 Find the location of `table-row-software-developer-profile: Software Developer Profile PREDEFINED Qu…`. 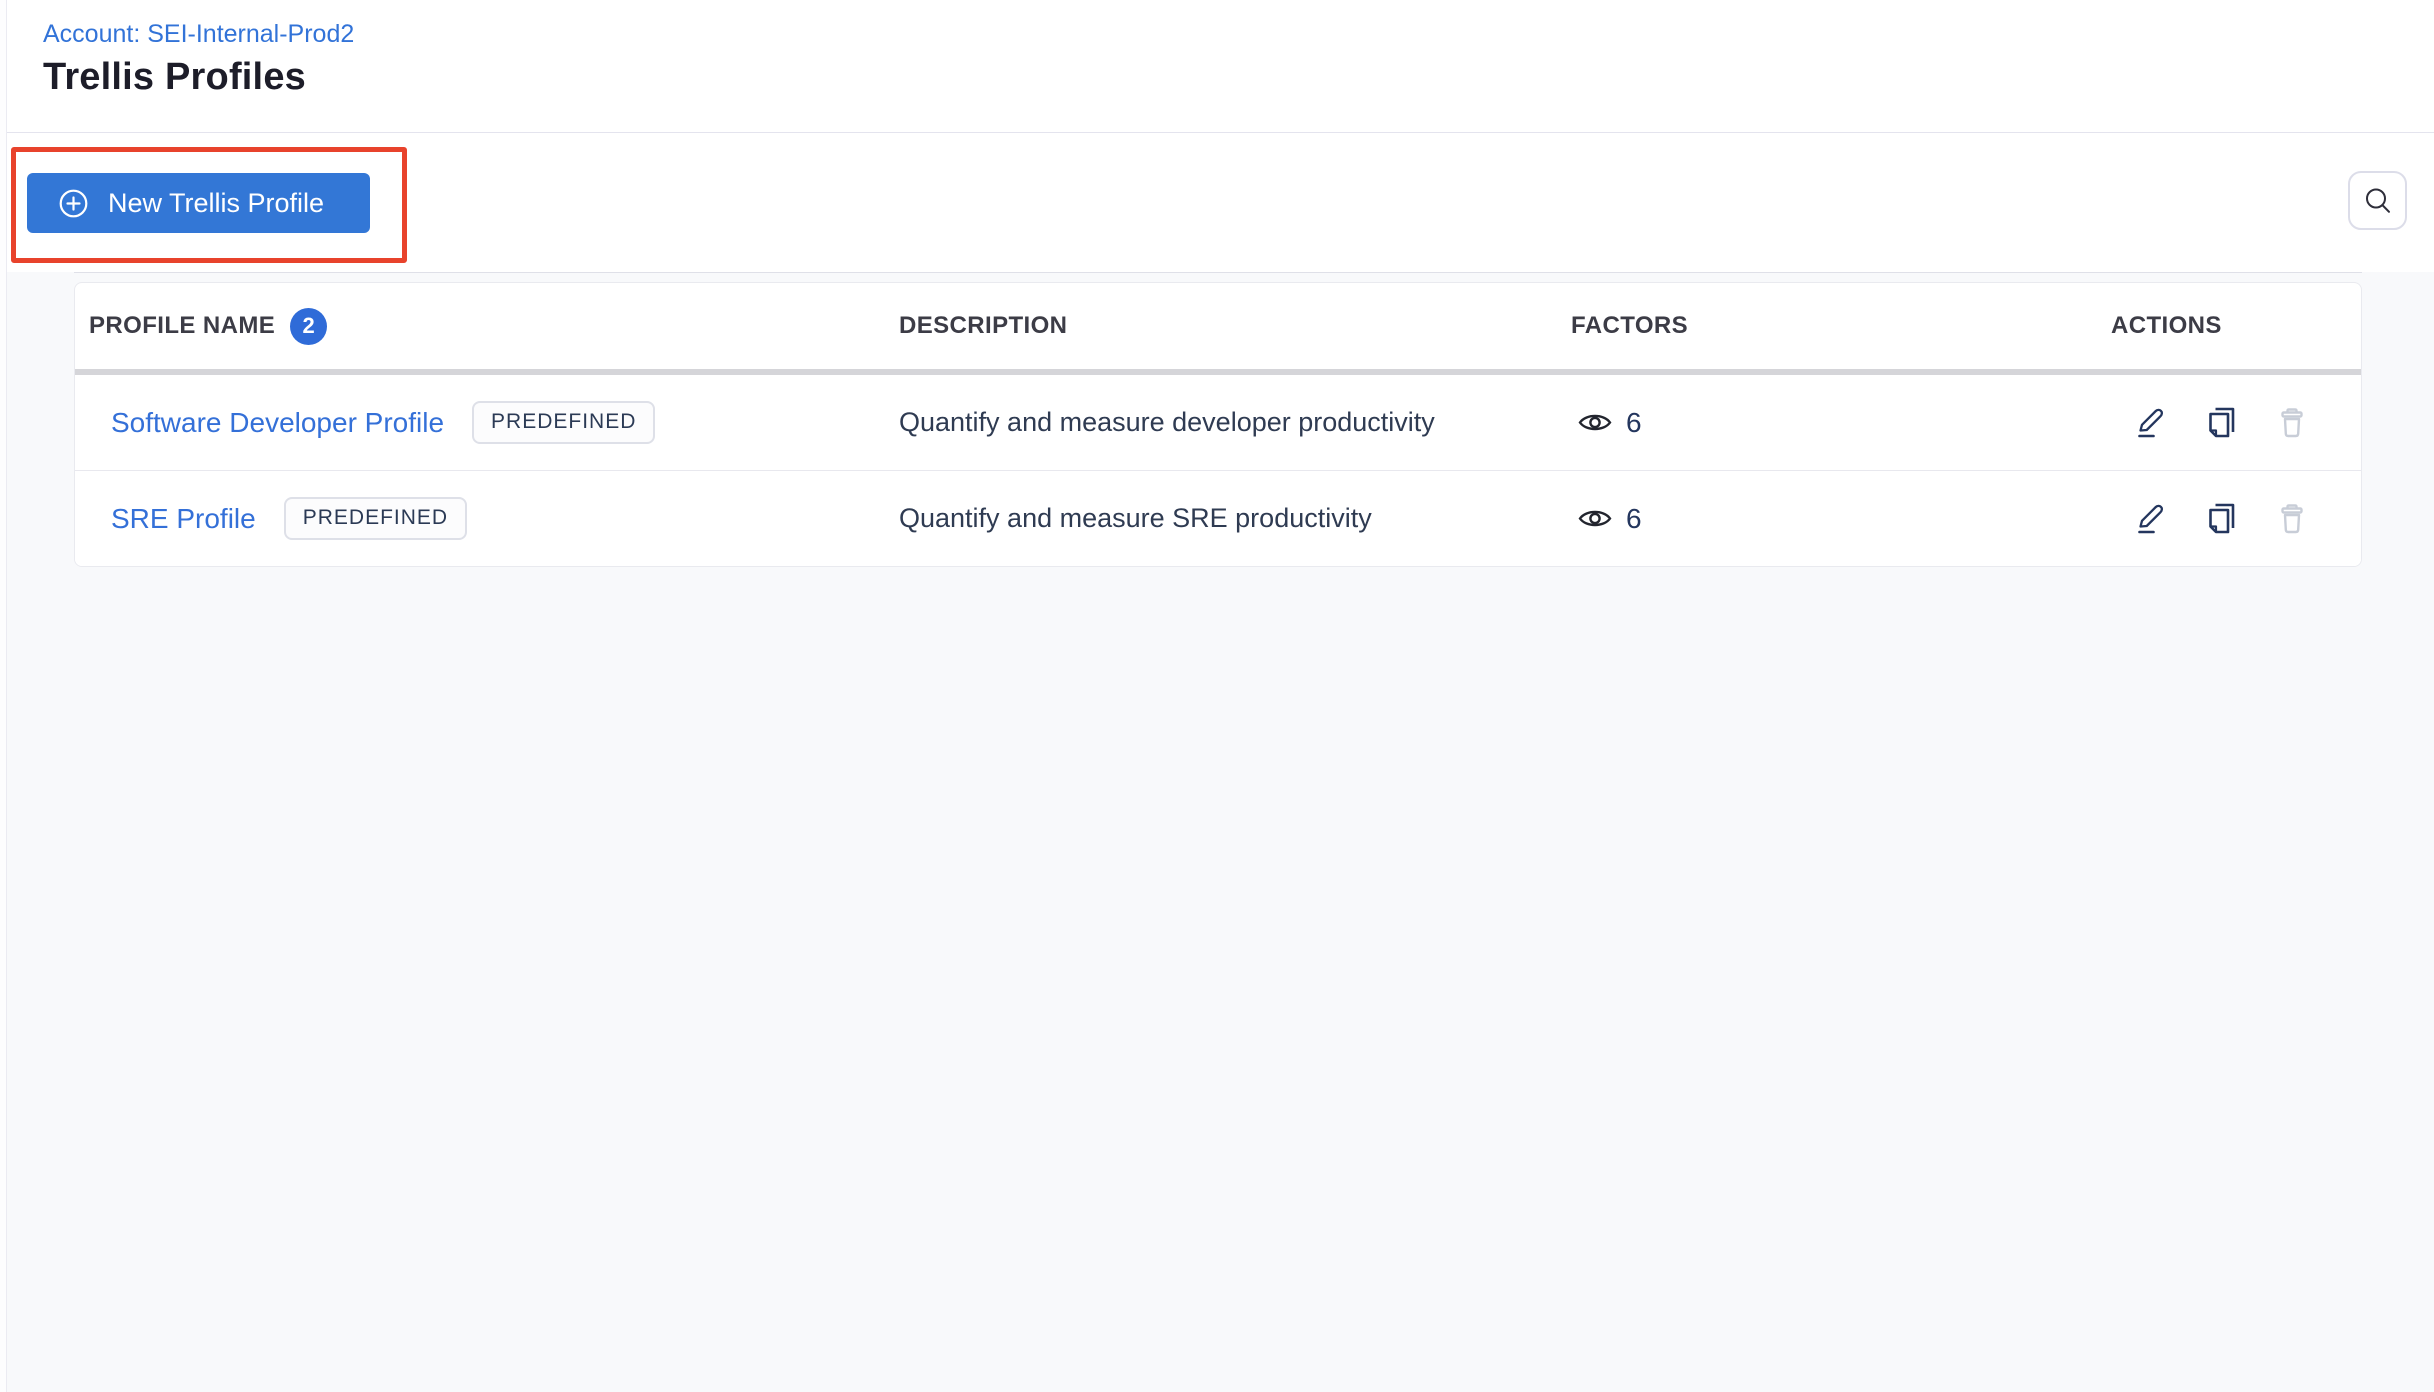

table-row-software-developer-profile: Software Developer Profile PREDEFINED Qu… is located at coordinates (1218, 422).